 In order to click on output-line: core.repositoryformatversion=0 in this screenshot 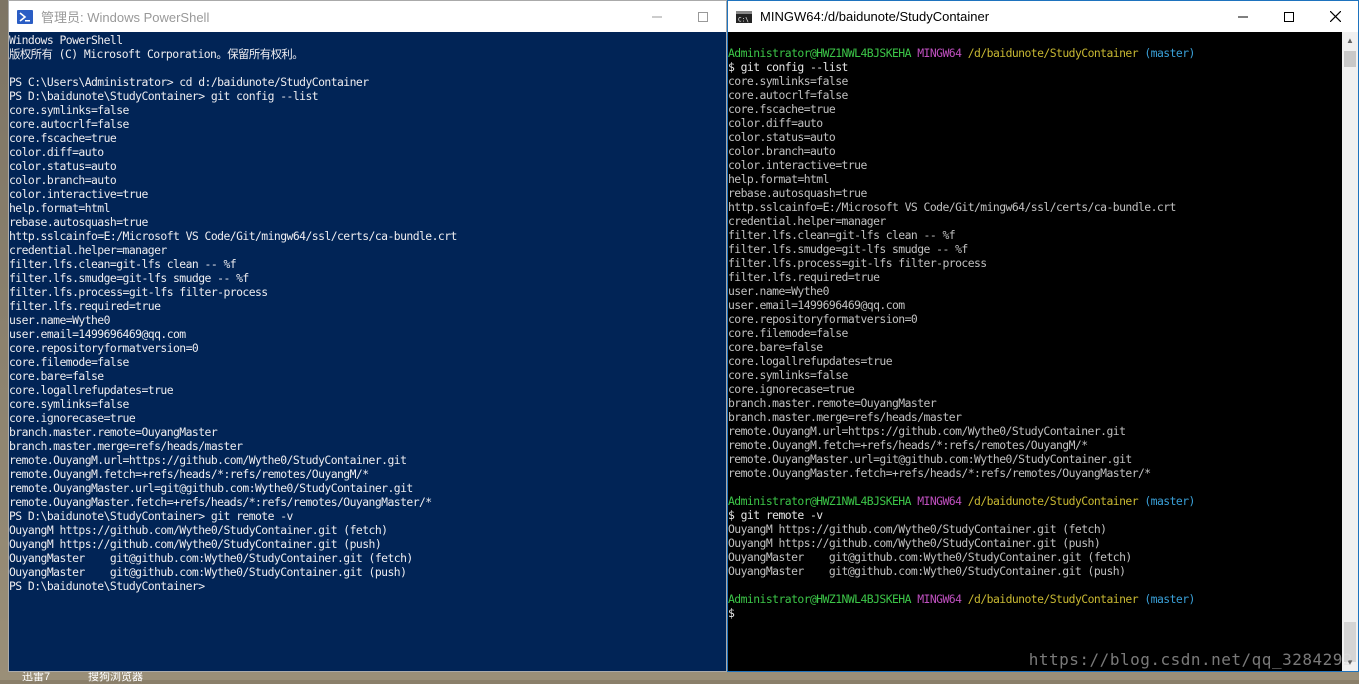, I will do `click(823, 319)`.